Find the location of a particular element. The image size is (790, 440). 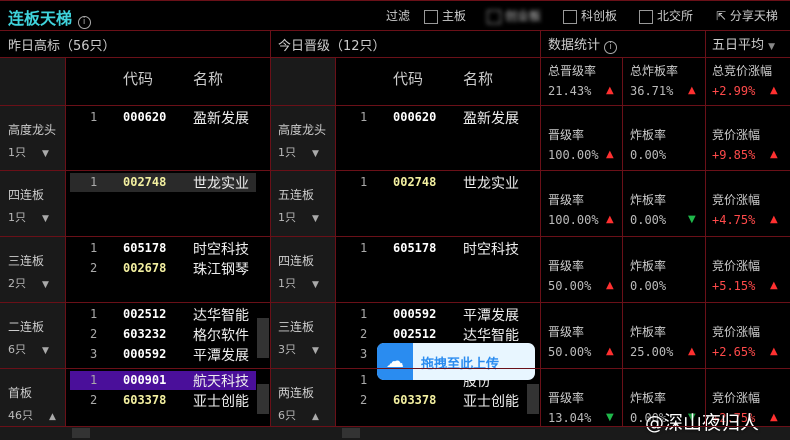

tier-label-cell: 首板 46只 ▲ is located at coordinates (32, 397).